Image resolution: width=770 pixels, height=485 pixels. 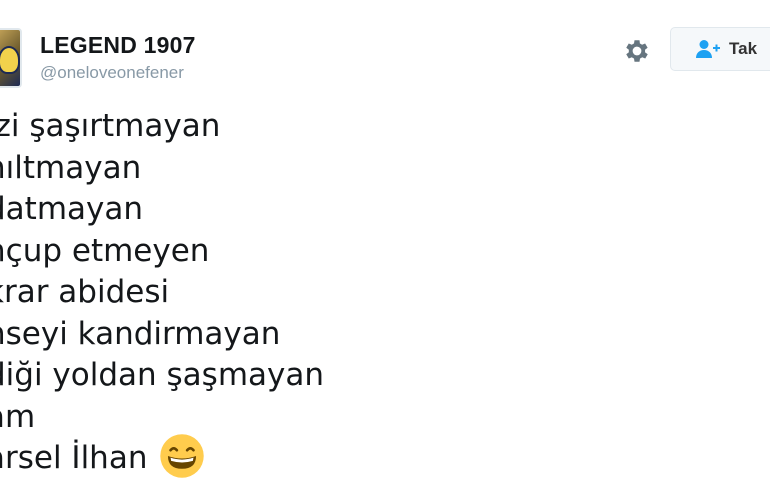 What do you see at coordinates (708, 49) in the screenshot?
I see `add-user-icon` at bounding box center [708, 49].